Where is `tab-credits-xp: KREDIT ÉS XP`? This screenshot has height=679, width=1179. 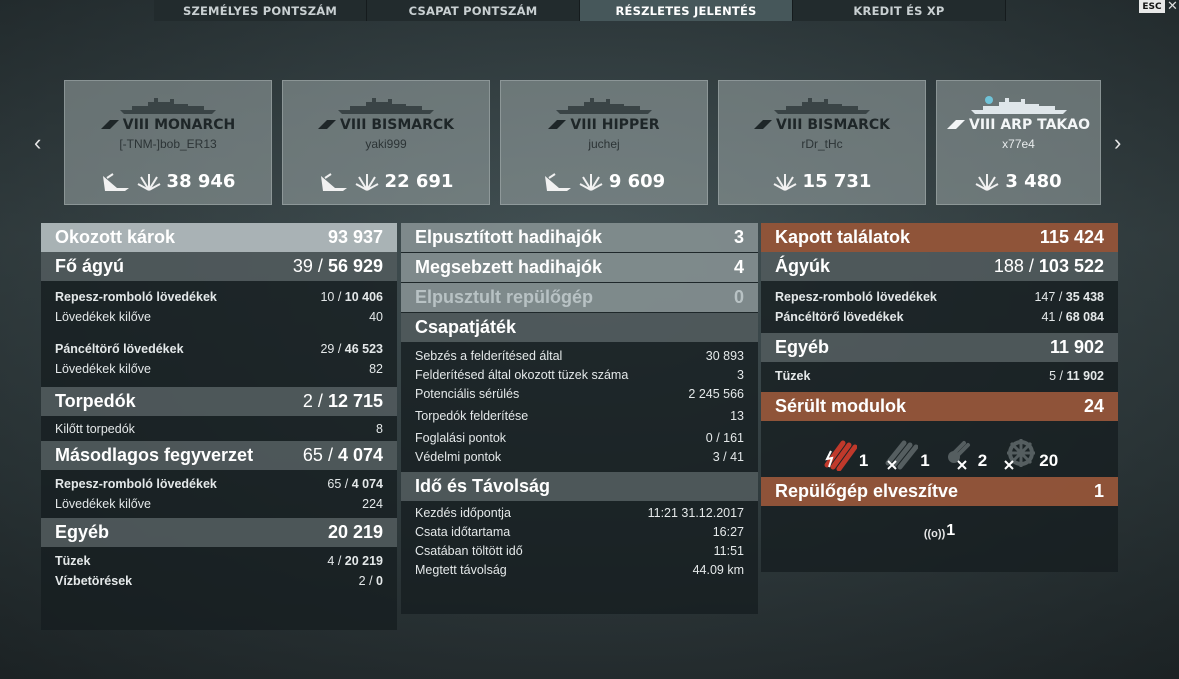 tab-credits-xp: KREDIT ÉS XP is located at coordinates (899, 10).